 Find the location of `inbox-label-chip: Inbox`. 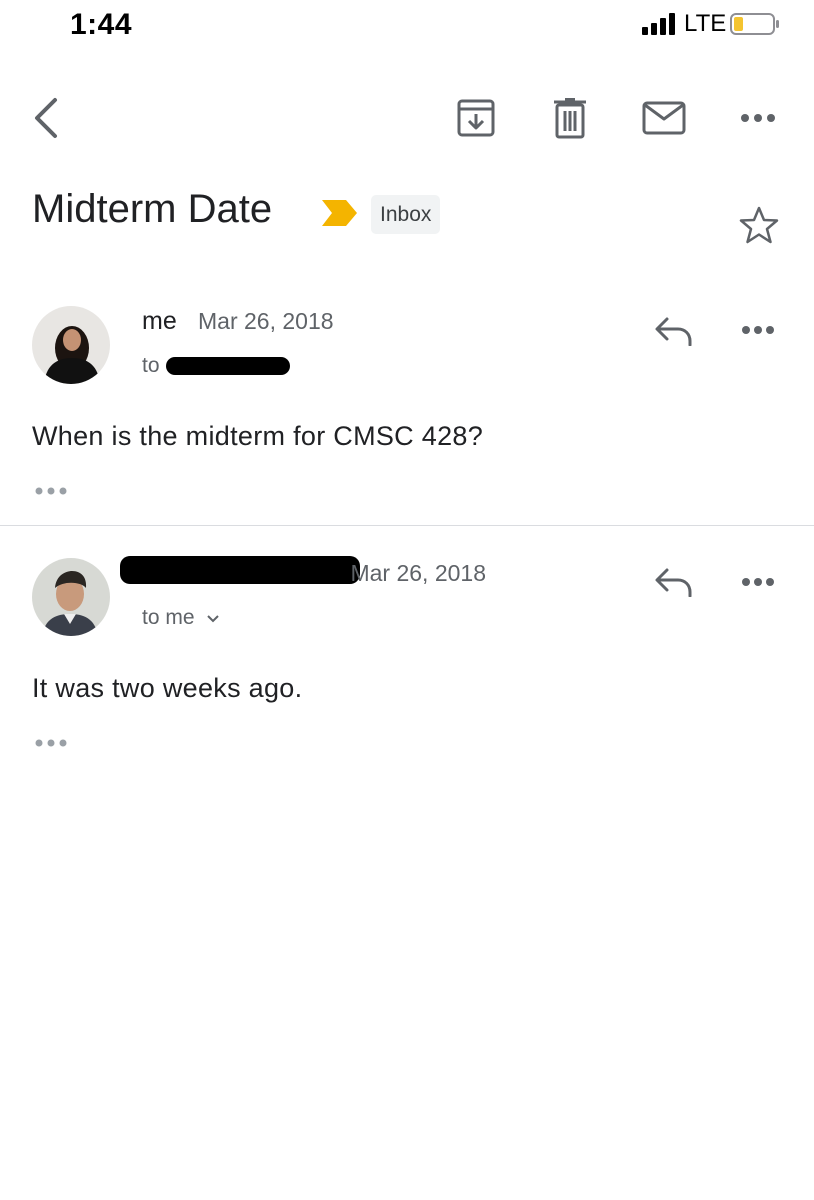

inbox-label-chip: Inbox is located at coordinates (406, 214).